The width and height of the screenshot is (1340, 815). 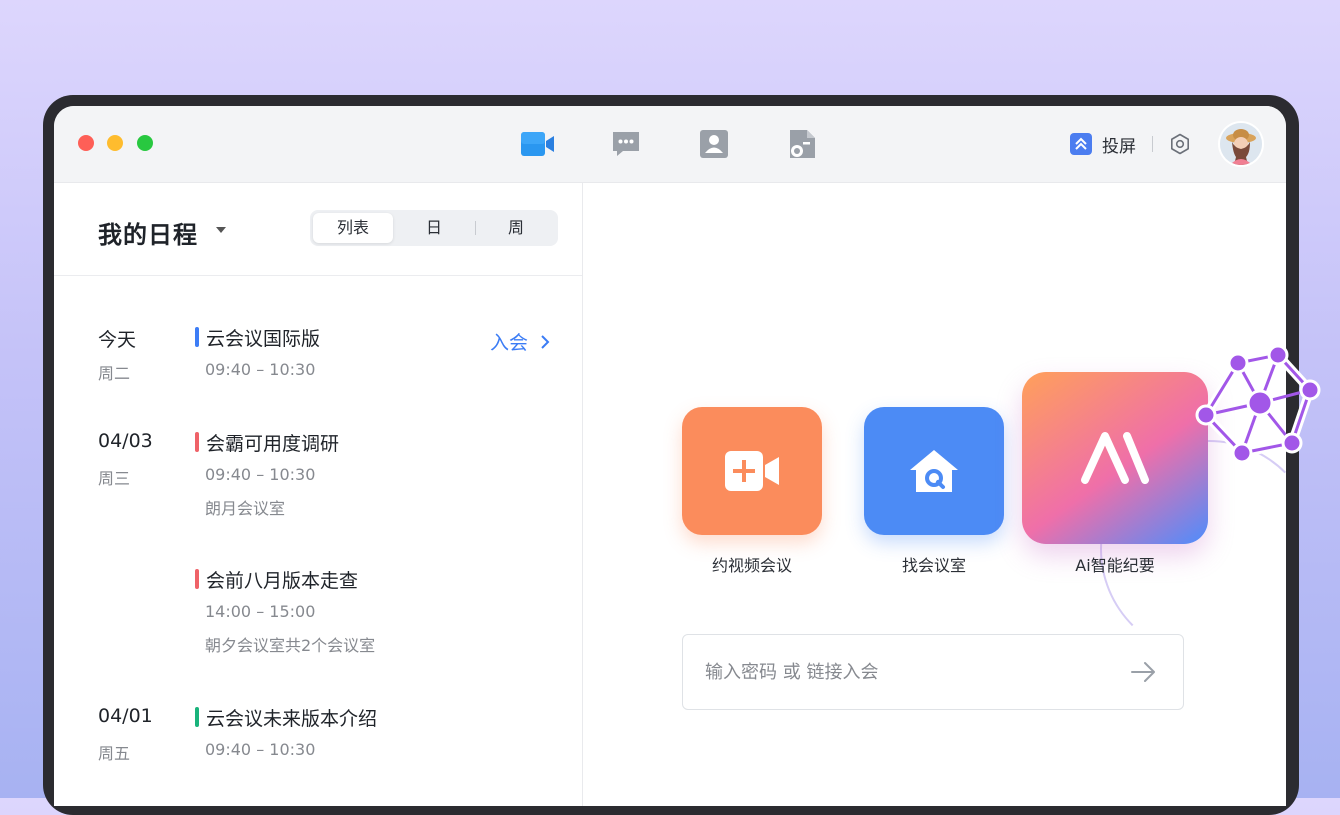 I want to click on arrow-right-icon, so click(x=1144, y=672).